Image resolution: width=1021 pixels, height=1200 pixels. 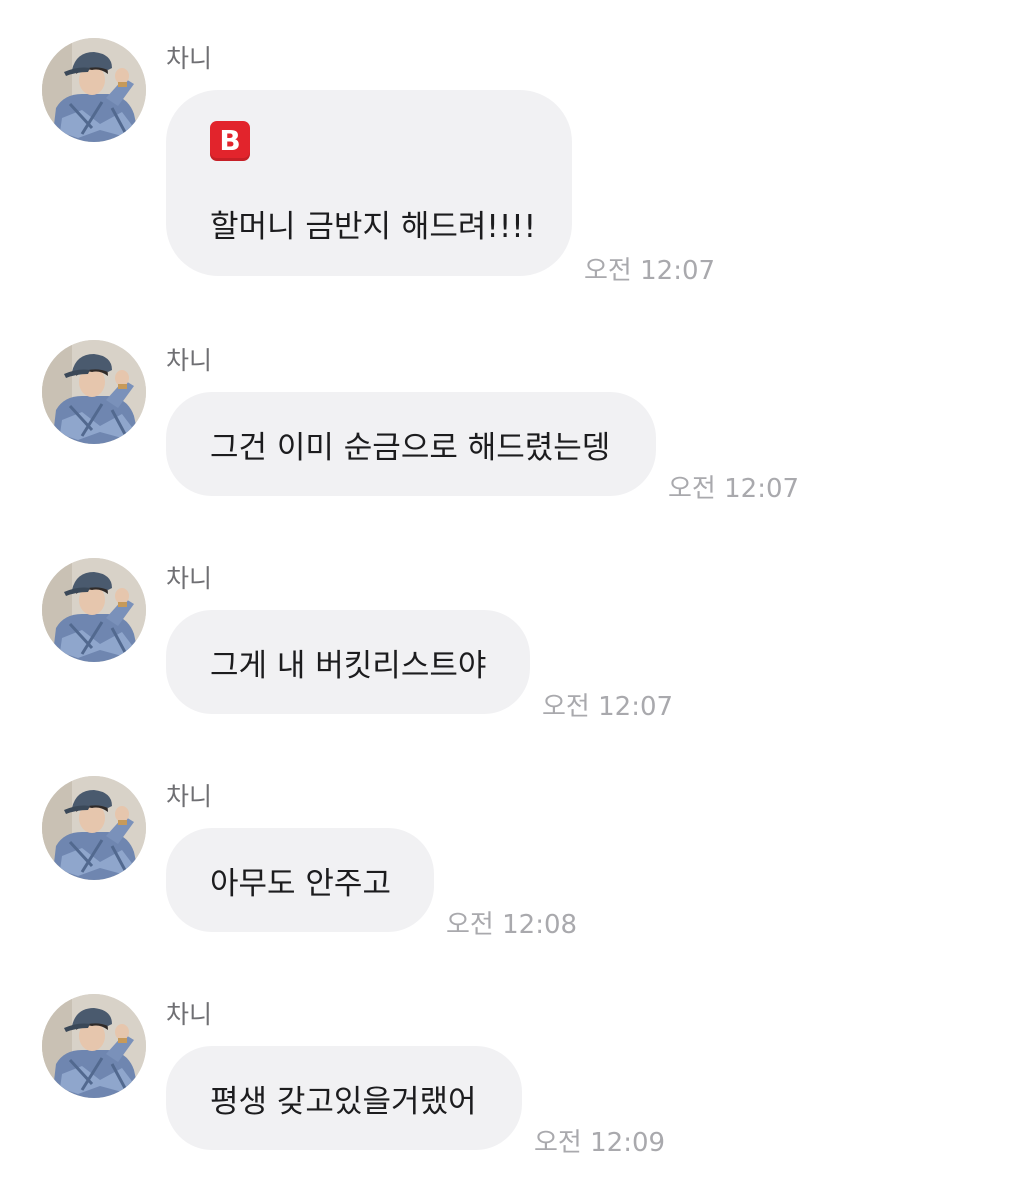 I want to click on message-bubble: B 할머니 금반지 해드려!!!!, so click(x=369, y=183).